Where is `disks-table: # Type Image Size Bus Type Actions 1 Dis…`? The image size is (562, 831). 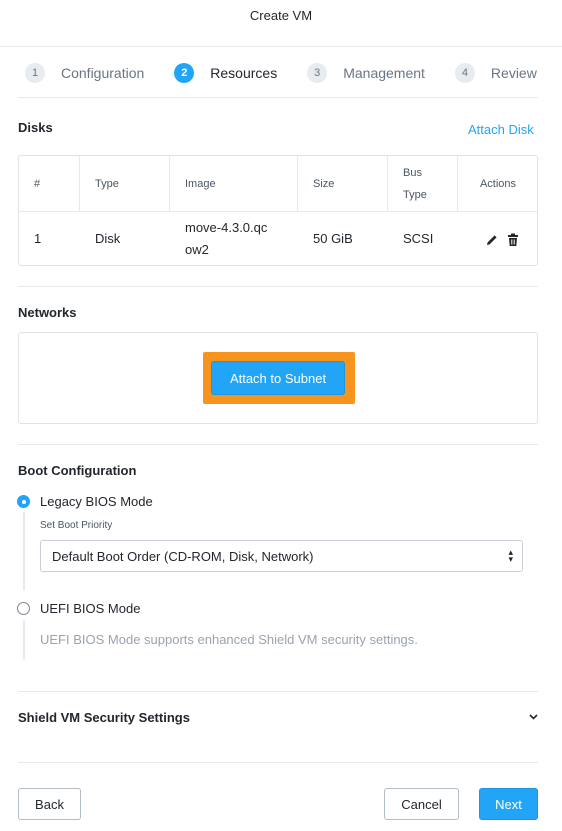 disks-table: # Type Image Size Bus Type Actions 1 Dis… is located at coordinates (278, 210).